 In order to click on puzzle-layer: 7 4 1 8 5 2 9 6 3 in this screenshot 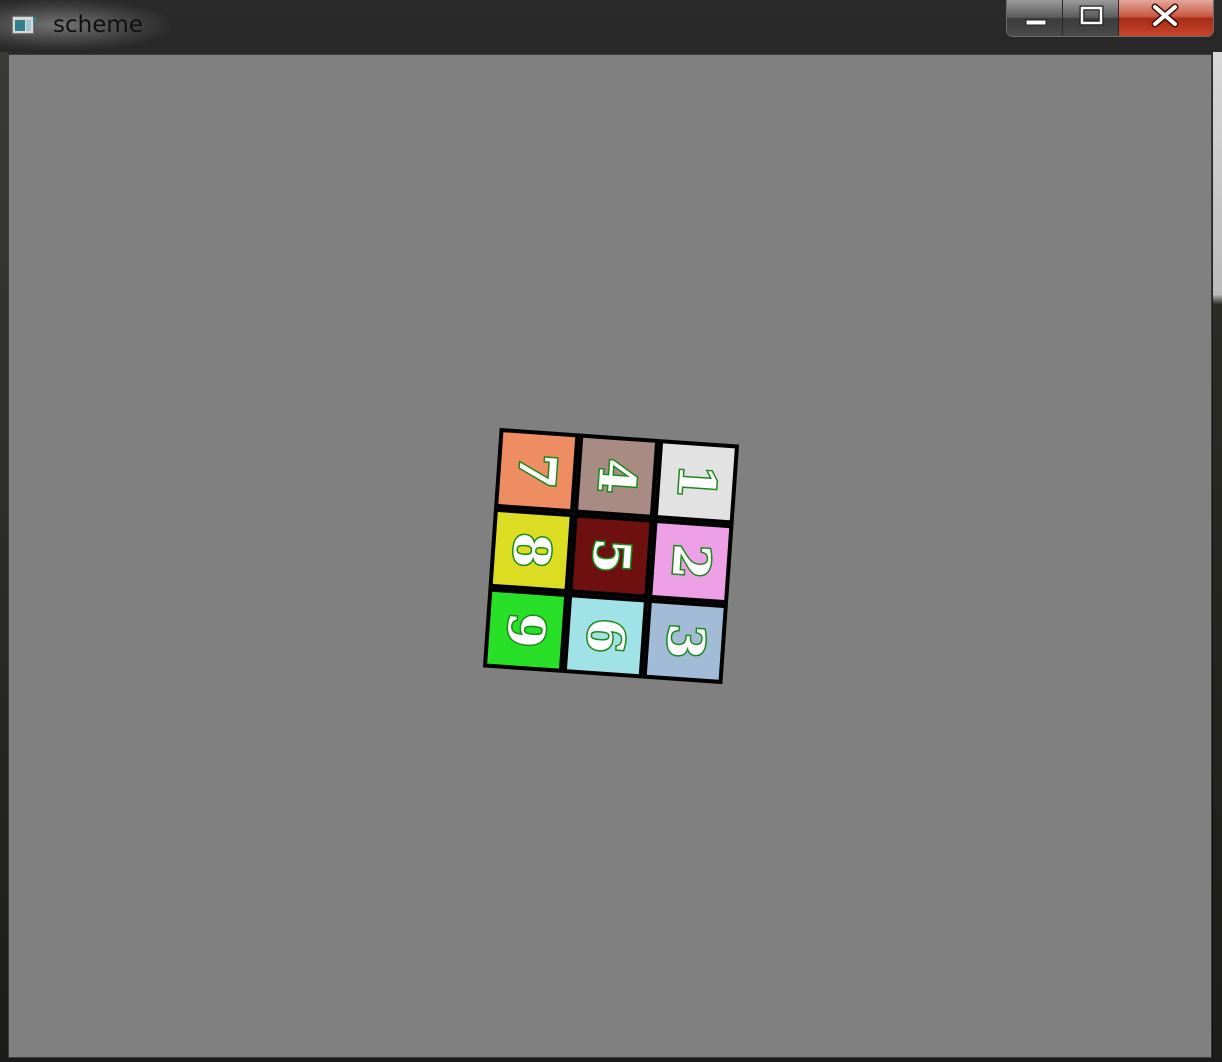, I will do `click(611, 556)`.